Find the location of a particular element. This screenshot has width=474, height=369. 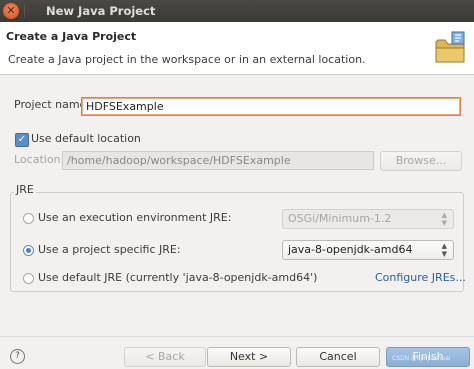

cancel-button: Cancel is located at coordinates (338, 357).